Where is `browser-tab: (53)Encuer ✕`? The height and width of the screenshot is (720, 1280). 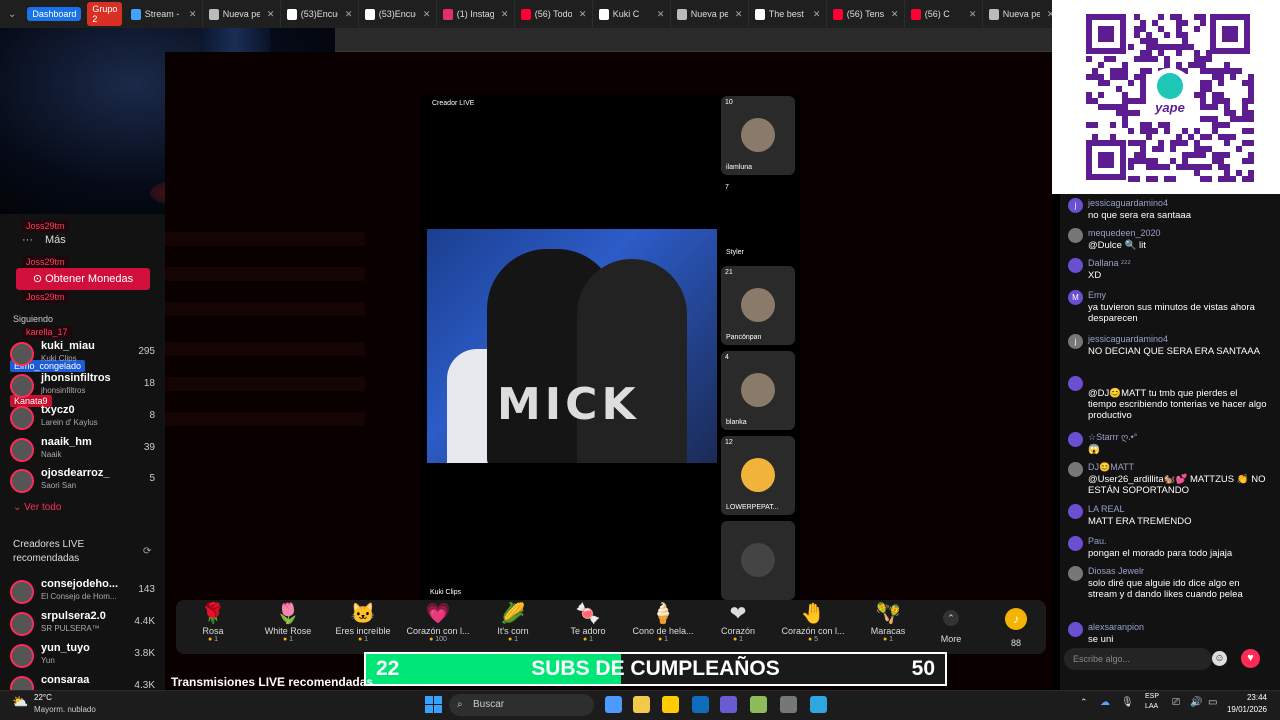 browser-tab: (53)Encuer ✕ is located at coordinates (320, 14).